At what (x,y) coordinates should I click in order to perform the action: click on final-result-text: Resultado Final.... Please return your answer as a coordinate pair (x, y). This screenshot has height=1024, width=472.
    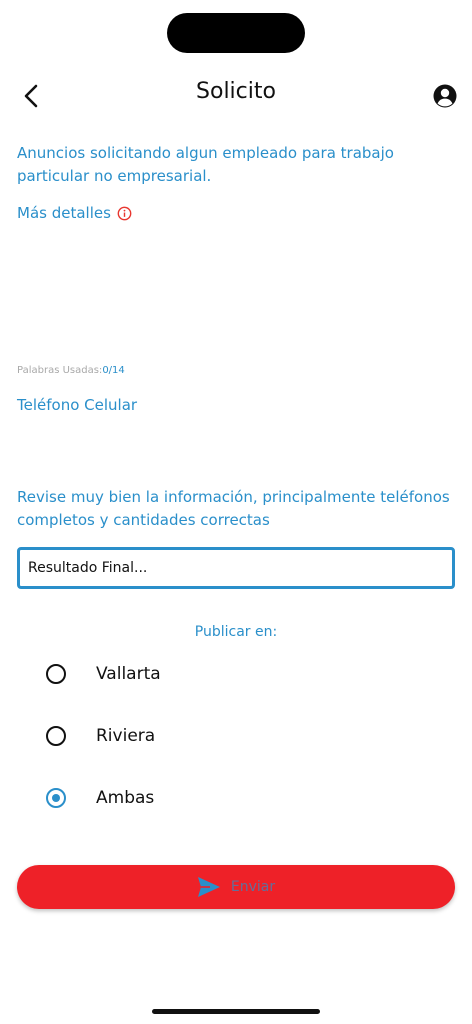
    Looking at the image, I should click on (88, 568).